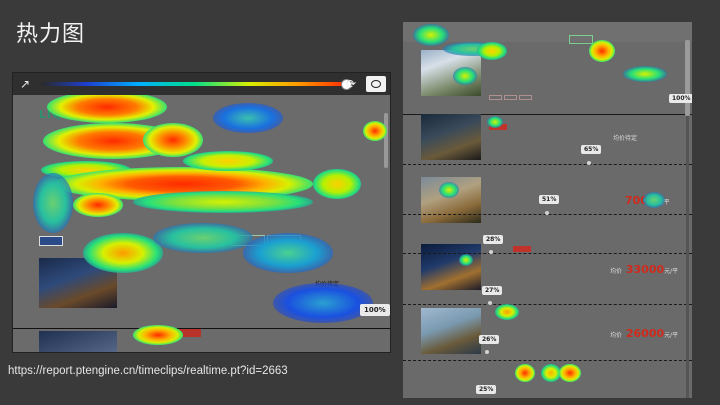  What do you see at coordinates (492, 290) in the screenshot?
I see `scroll-depth-badge: 27%` at bounding box center [492, 290].